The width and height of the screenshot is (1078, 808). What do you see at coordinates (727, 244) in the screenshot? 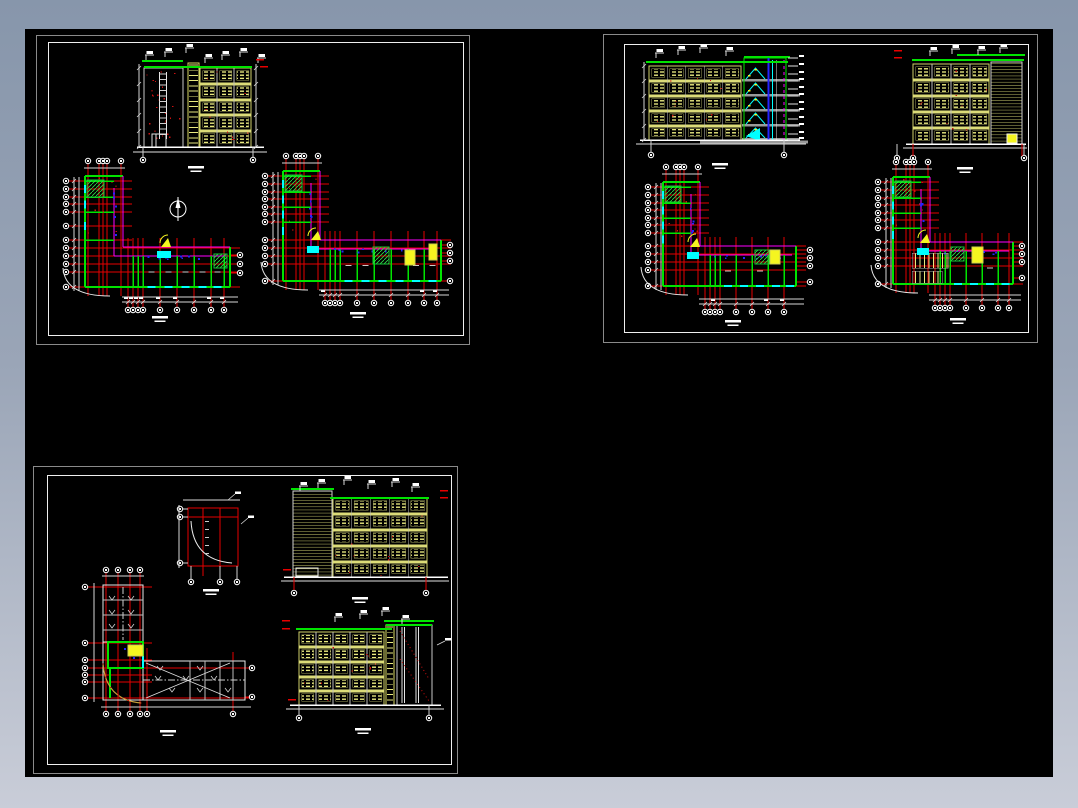
I see `floor-plan-a` at bounding box center [727, 244].